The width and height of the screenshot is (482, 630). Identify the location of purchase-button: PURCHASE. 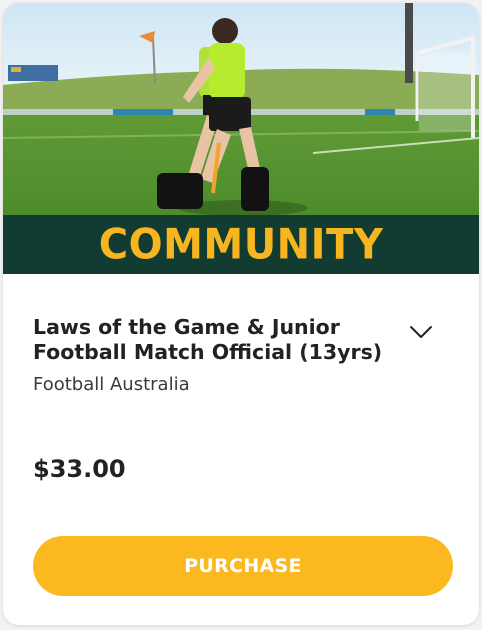
(243, 566).